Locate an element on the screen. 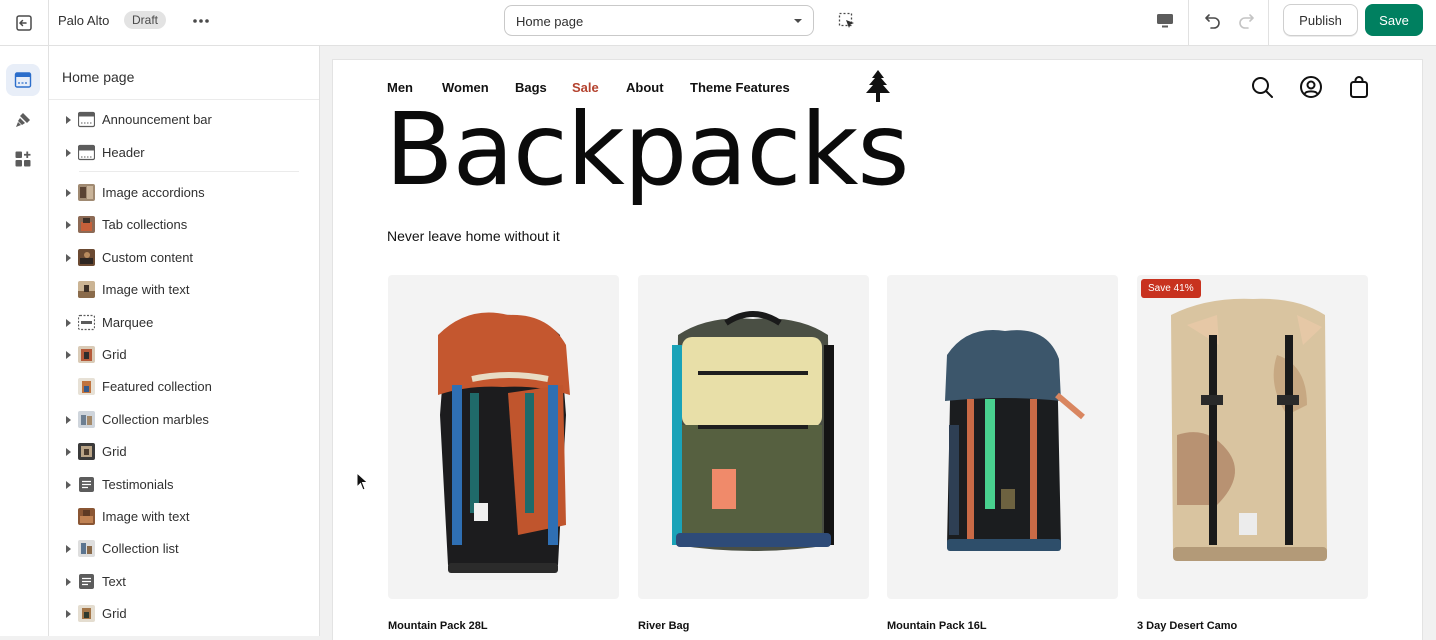 The height and width of the screenshot is (640, 1436). cart-bag-icon is located at coordinates (1359, 87).